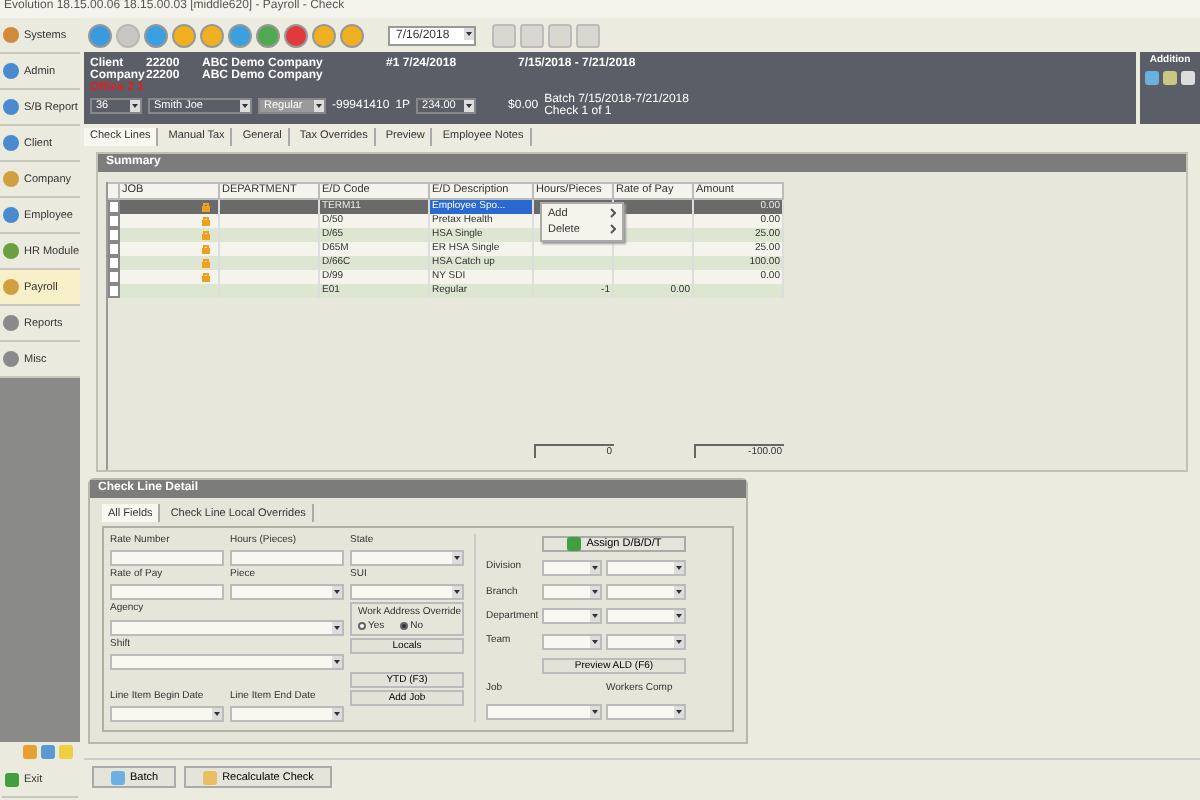  Describe the element at coordinates (114, 191) in the screenshot. I see `column-header` at that location.